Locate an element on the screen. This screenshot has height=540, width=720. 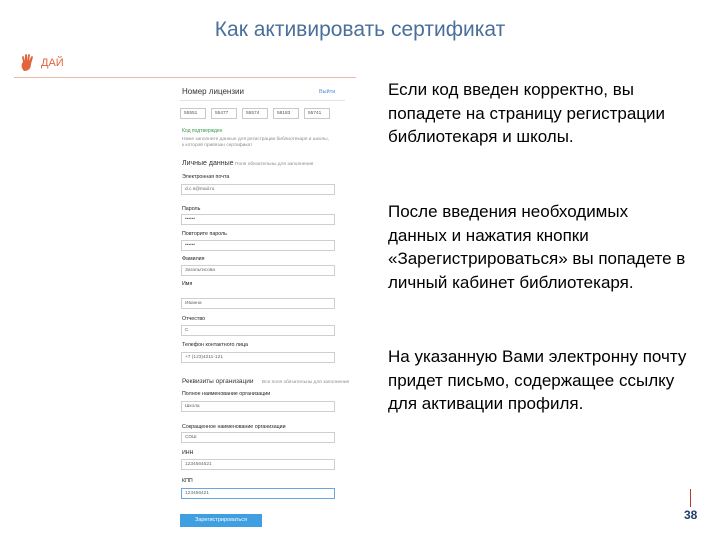
license-code-box: 55574 is located at coordinates (255, 113).